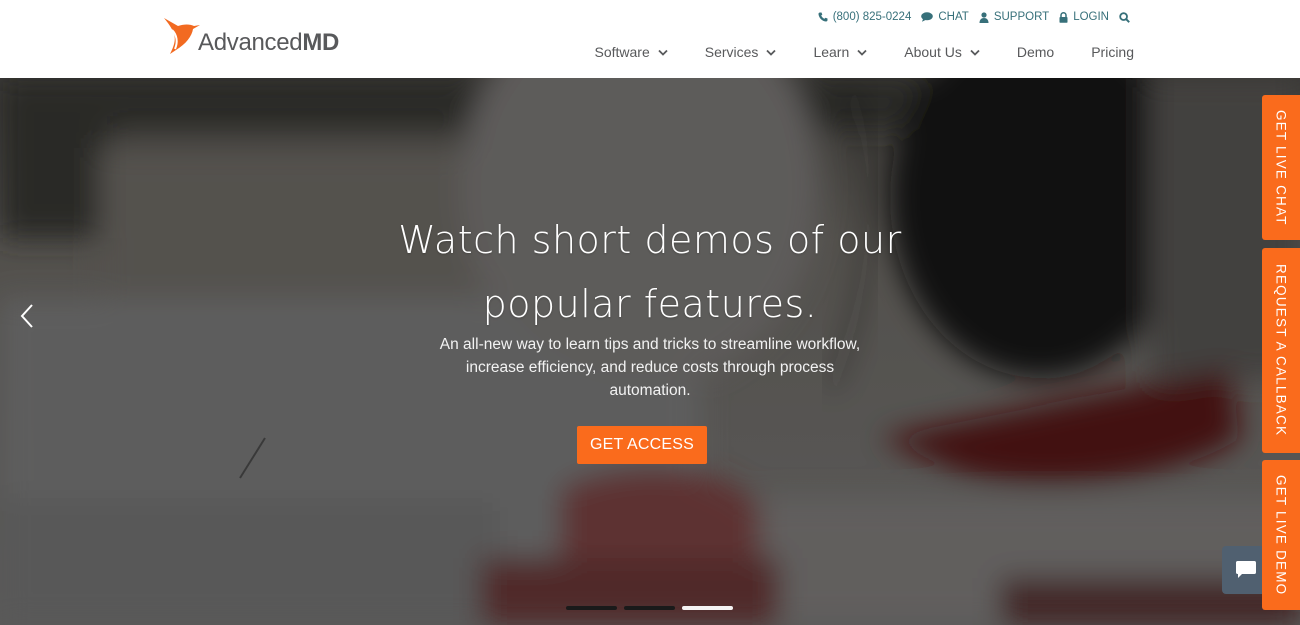  I want to click on nav-pricing: Pricing, so click(1112, 52).